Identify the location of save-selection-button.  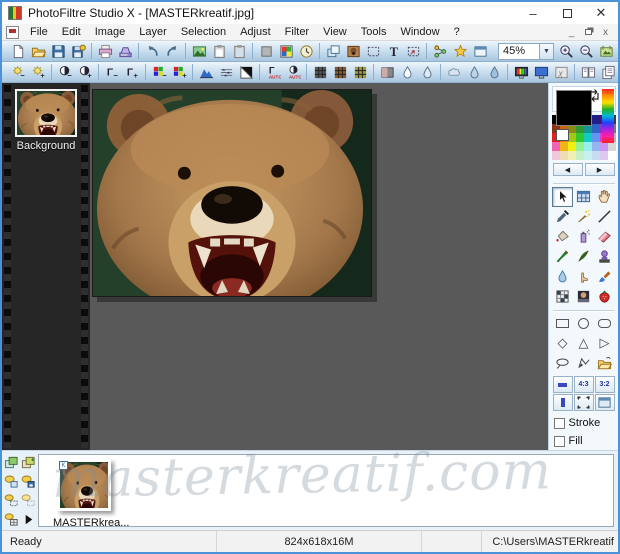
(29, 481).